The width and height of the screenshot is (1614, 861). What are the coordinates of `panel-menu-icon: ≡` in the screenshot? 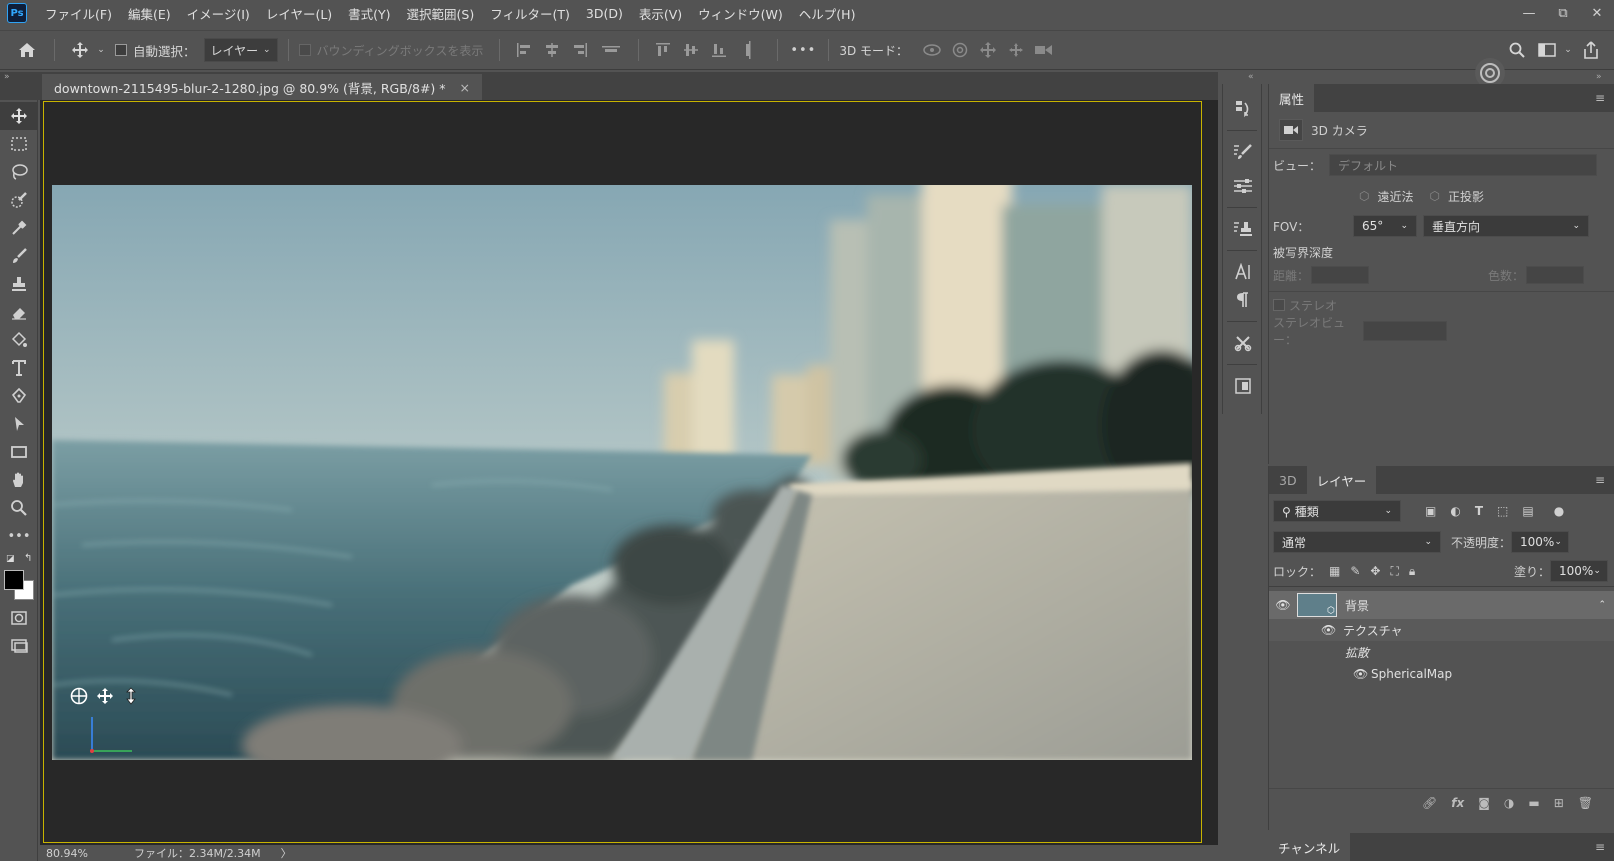 It's located at (1600, 98).